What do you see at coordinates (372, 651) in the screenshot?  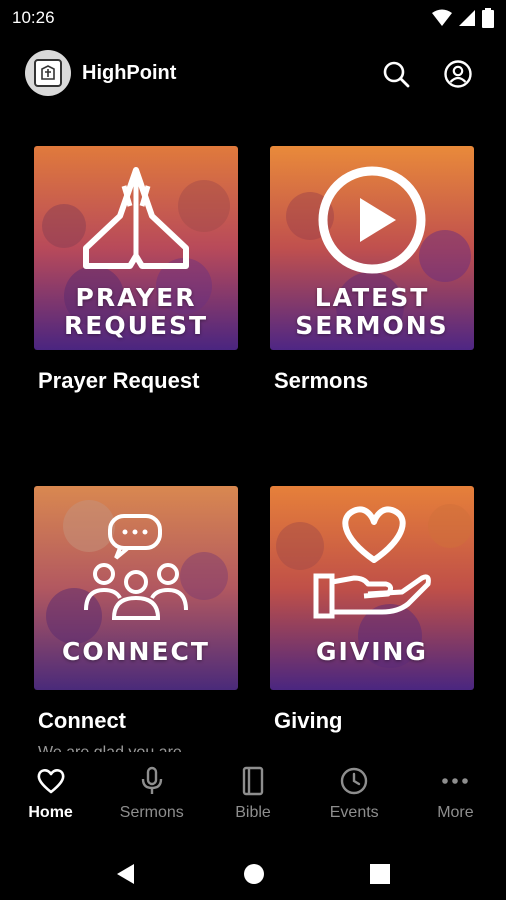 I see `giving-image-line-1: GIVING` at bounding box center [372, 651].